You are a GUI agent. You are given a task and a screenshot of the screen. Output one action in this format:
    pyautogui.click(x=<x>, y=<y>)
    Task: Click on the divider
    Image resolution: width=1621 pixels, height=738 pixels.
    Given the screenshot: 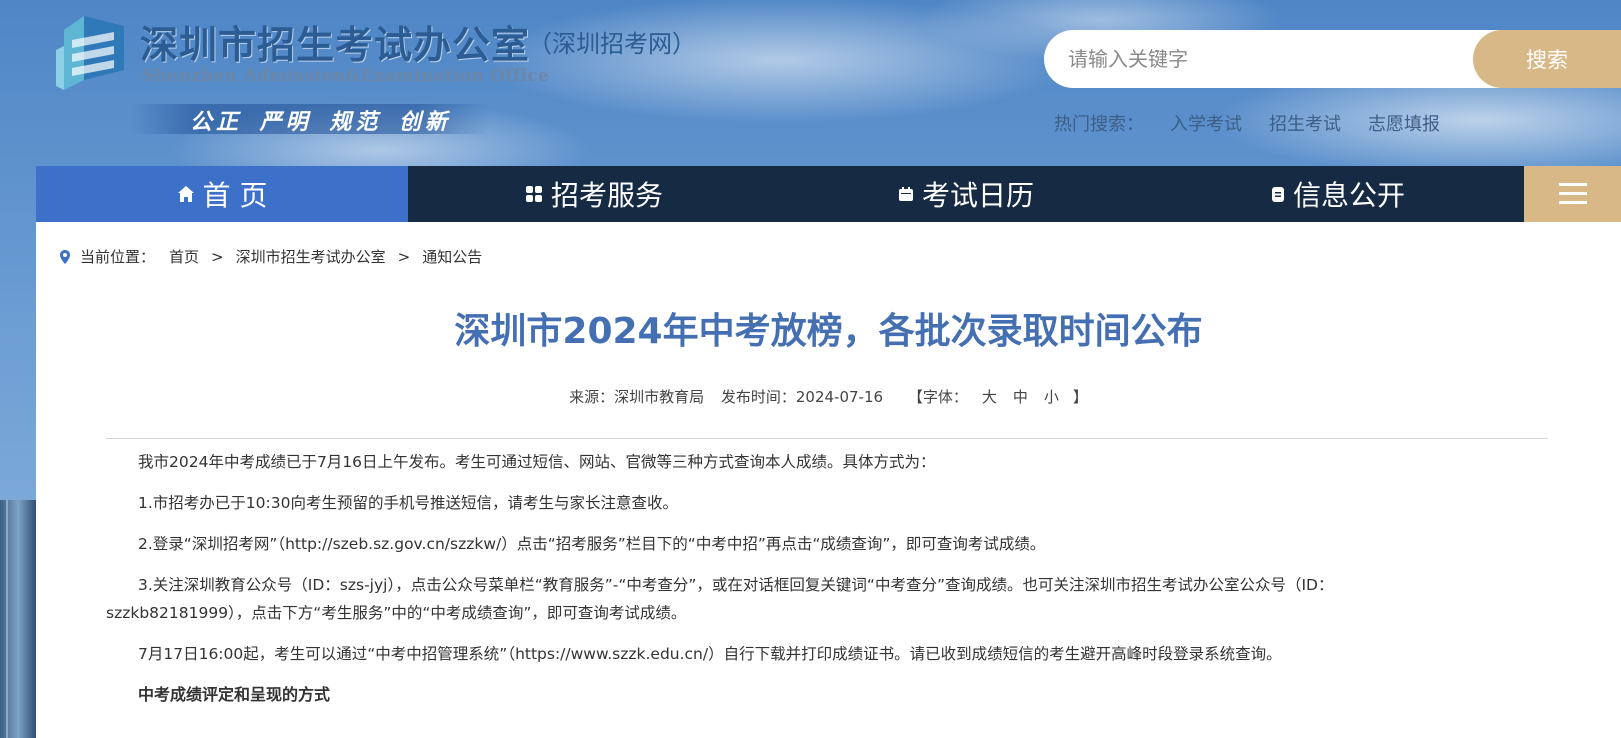 What is the action you would take?
    pyautogui.click(x=827, y=438)
    